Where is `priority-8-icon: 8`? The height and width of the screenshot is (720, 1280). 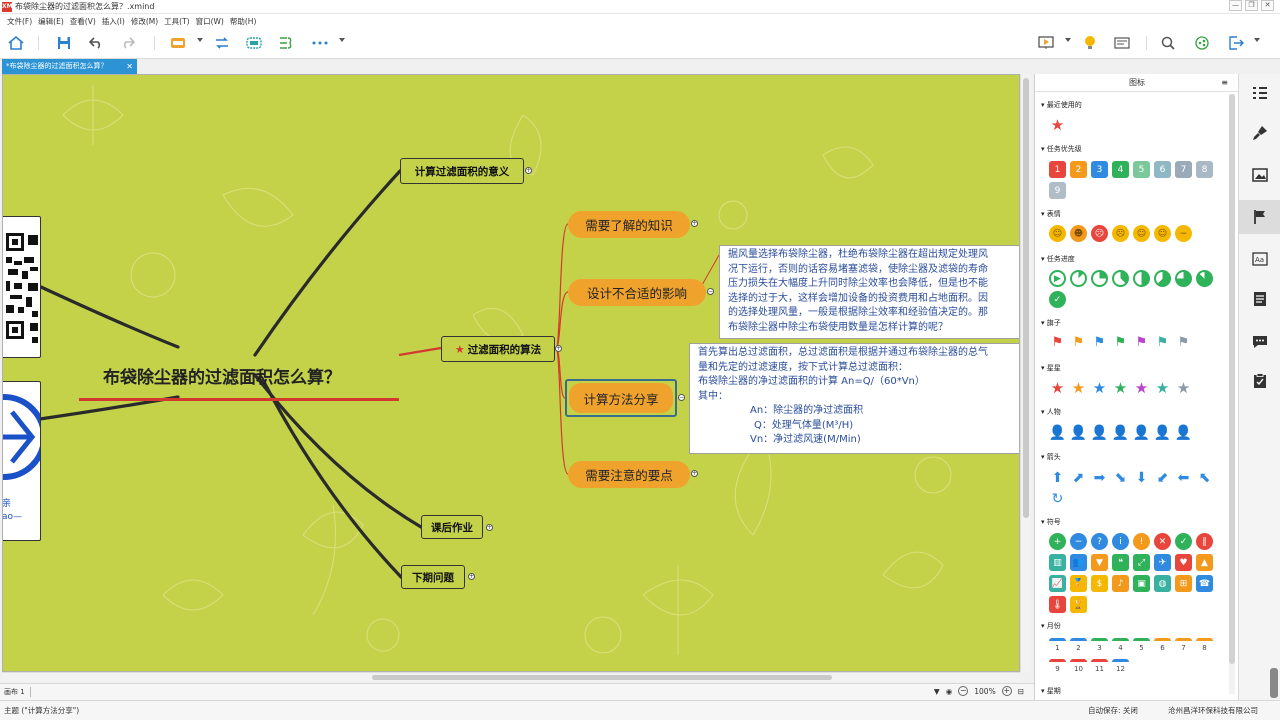 priority-8-icon: 8 is located at coordinates (1204, 169).